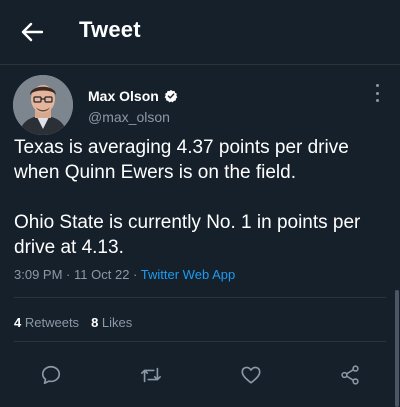 This screenshot has height=407, width=400. I want to click on back-button, so click(32, 32).